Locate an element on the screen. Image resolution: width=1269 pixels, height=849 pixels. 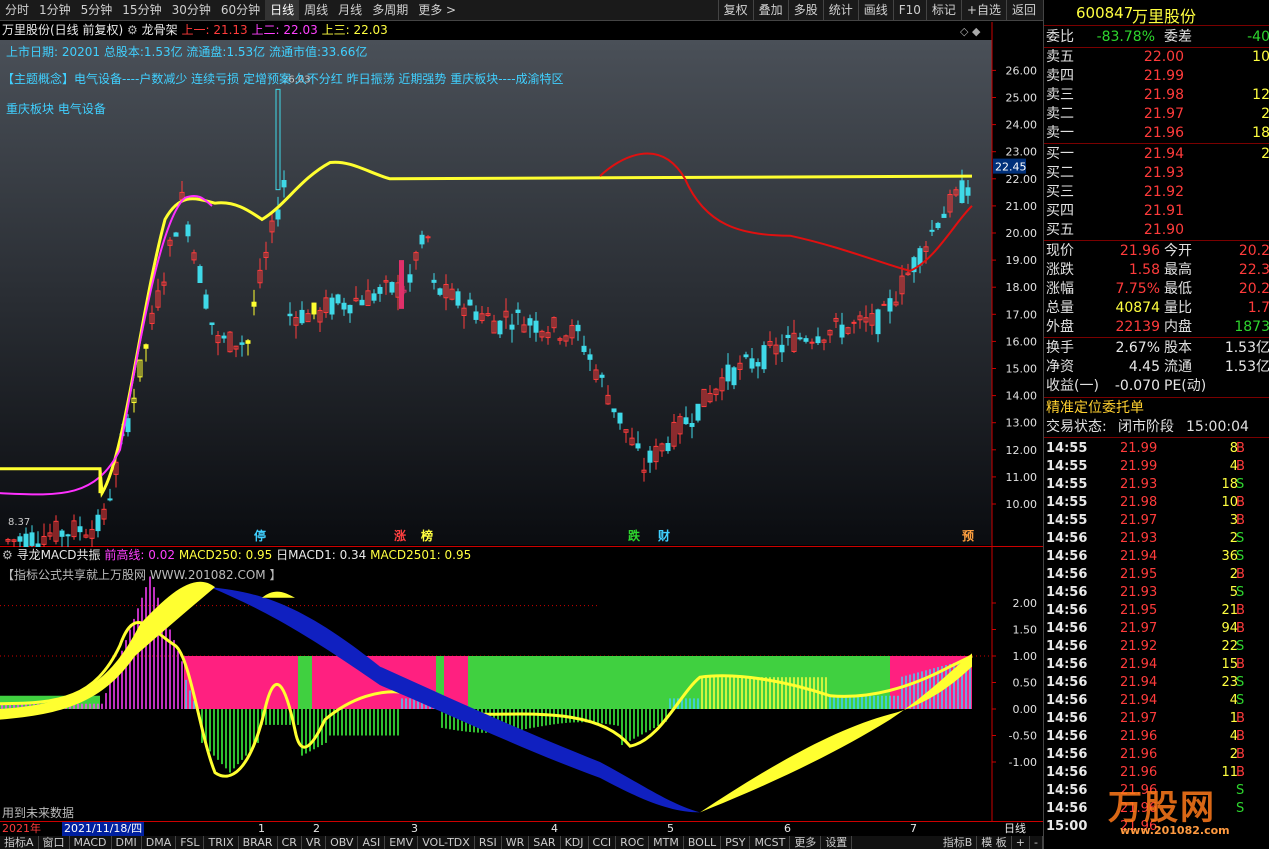
tick-price-16: 21.96 is located at coordinates (1139, 736).